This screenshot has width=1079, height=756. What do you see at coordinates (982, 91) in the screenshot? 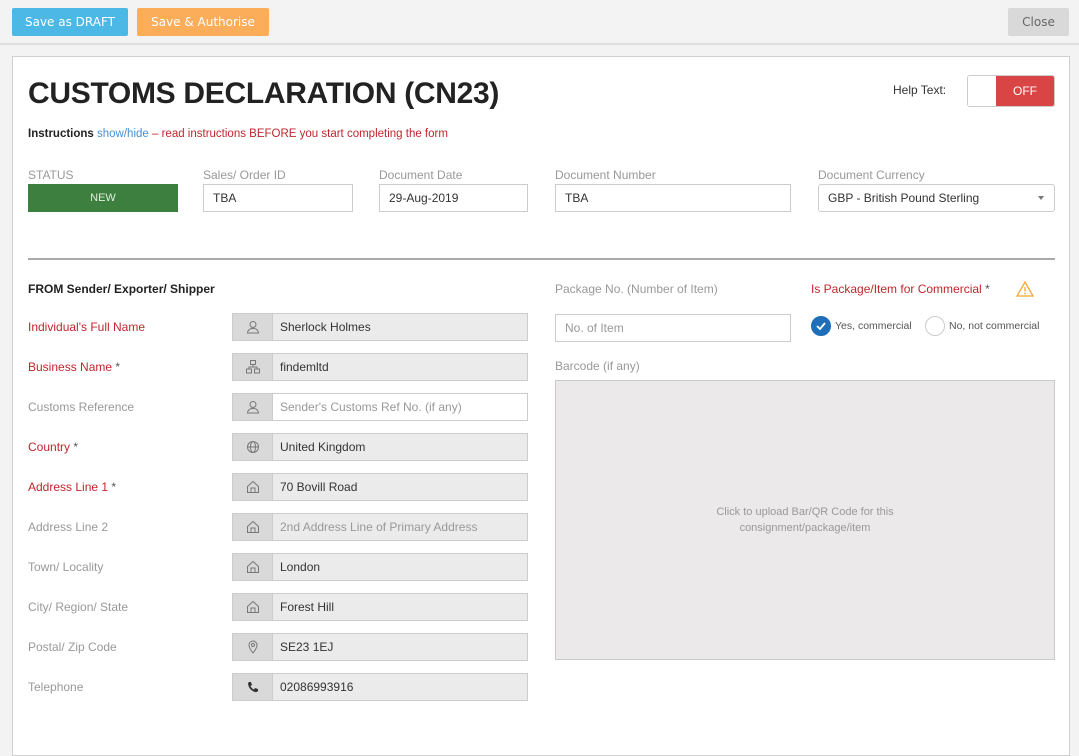
I see `toggle-knob` at bounding box center [982, 91].